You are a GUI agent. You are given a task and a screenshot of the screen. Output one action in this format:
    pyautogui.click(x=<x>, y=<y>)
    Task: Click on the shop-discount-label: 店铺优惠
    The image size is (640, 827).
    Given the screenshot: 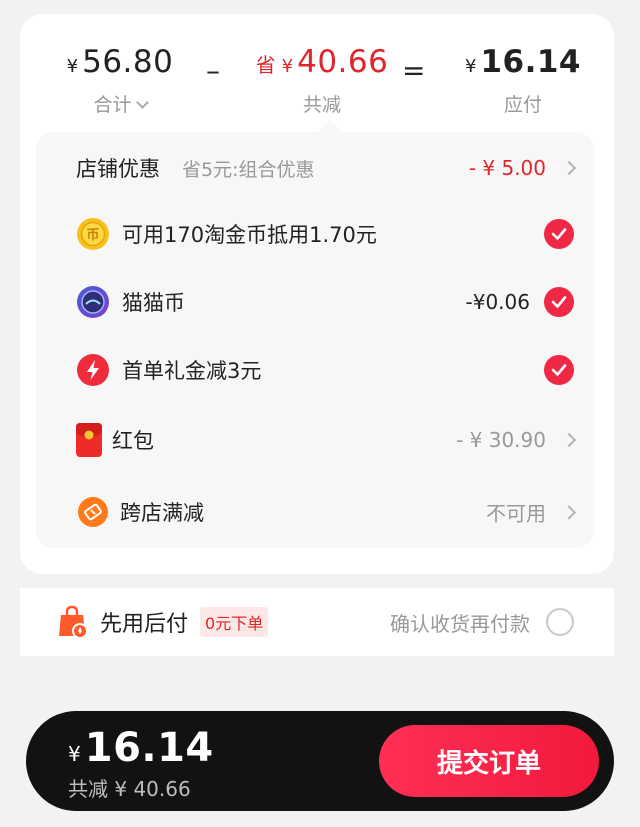 What is the action you would take?
    pyautogui.click(x=118, y=169)
    